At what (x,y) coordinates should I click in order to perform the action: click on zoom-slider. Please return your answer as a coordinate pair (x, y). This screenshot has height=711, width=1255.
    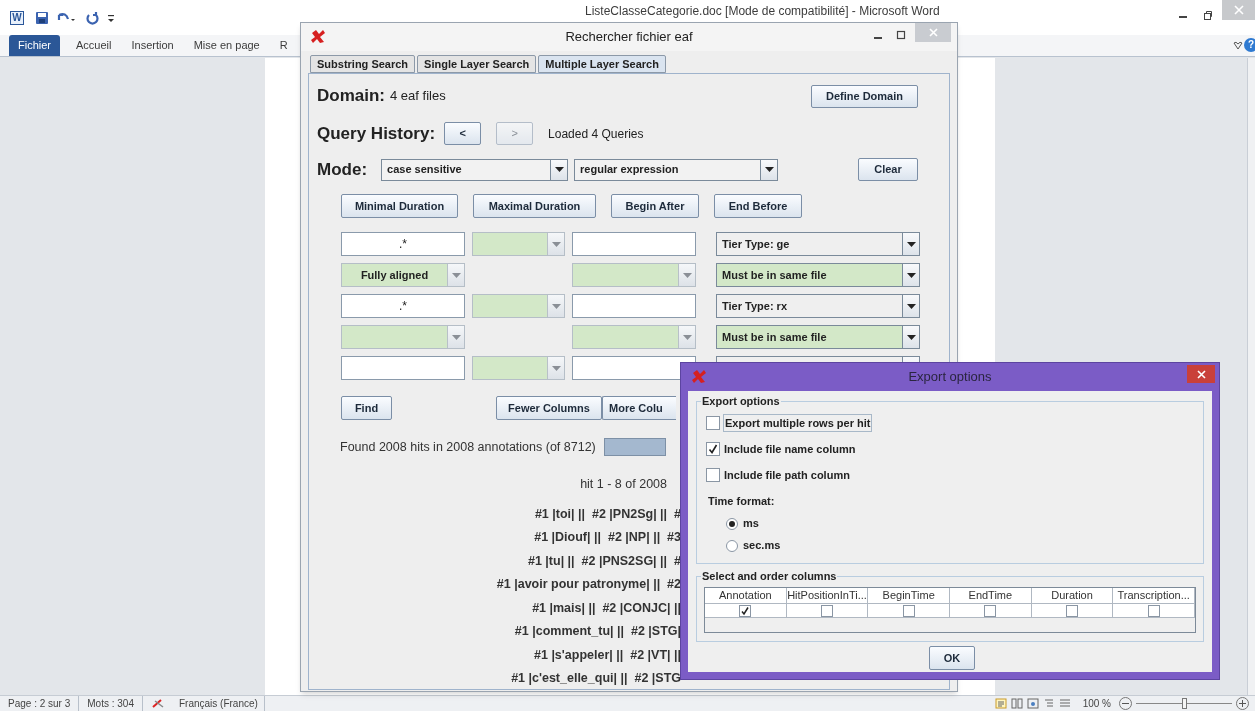
    Looking at the image, I should click on (1184, 703).